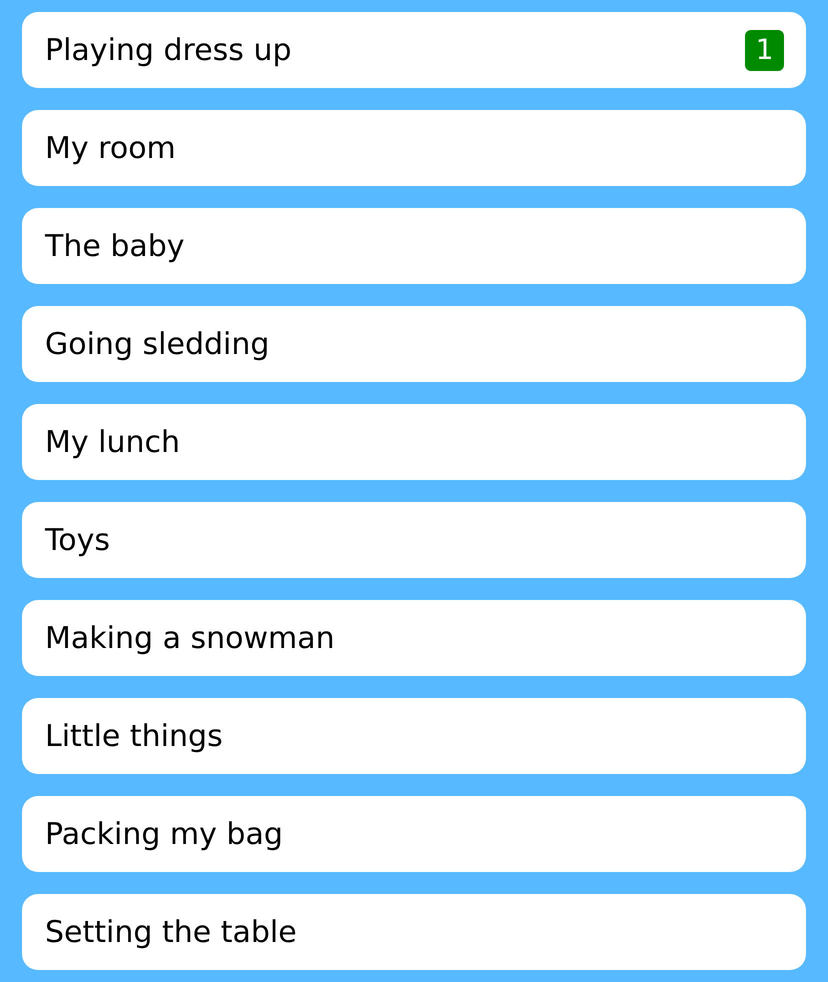 The width and height of the screenshot is (828, 982). What do you see at coordinates (414, 834) in the screenshot?
I see `list-item: Packing my bag` at bounding box center [414, 834].